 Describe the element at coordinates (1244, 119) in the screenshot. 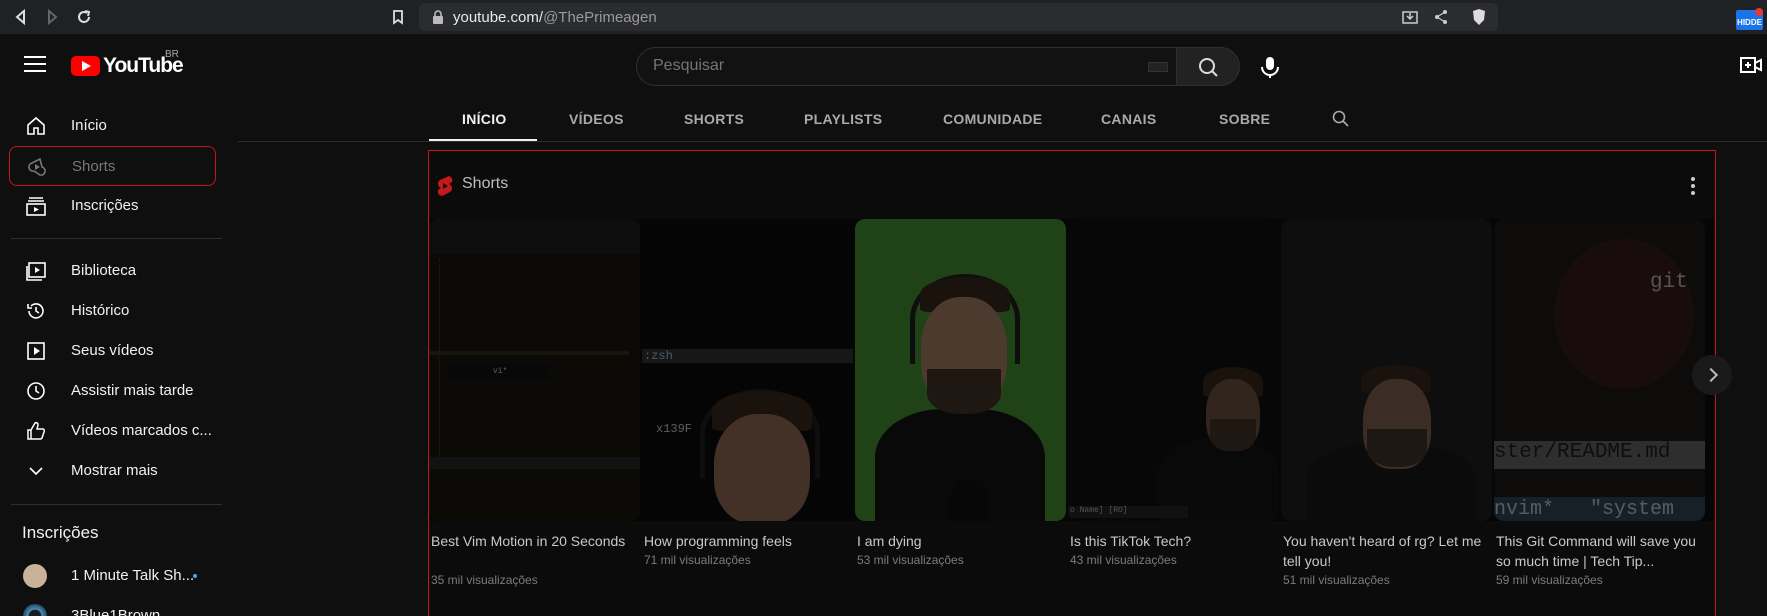

I see `tab-about: SOBRE` at that location.